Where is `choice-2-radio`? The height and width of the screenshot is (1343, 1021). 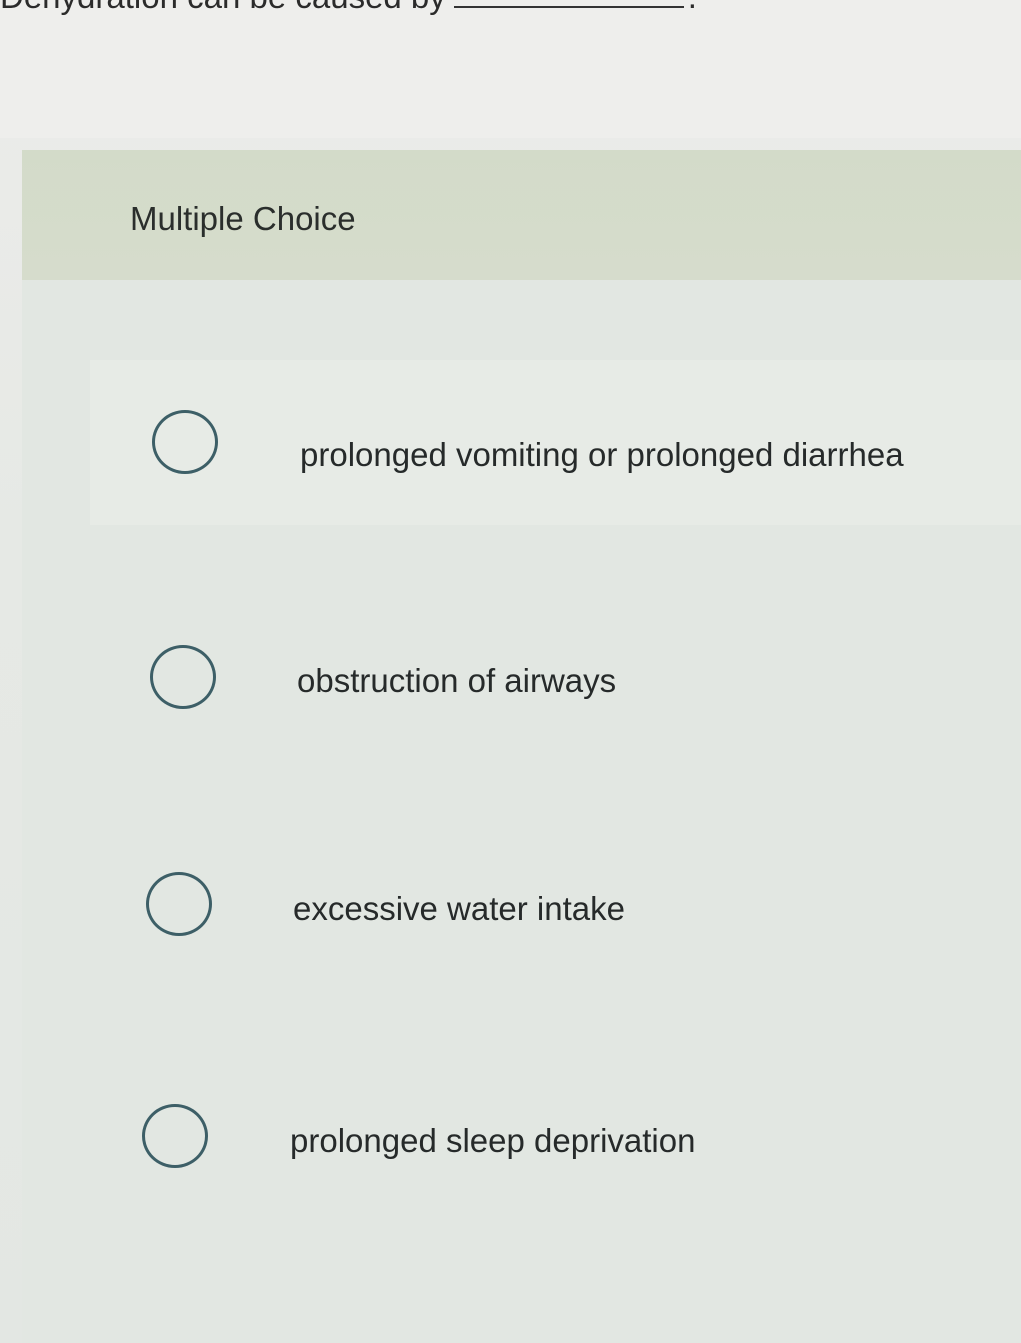 choice-2-radio is located at coordinates (183, 677).